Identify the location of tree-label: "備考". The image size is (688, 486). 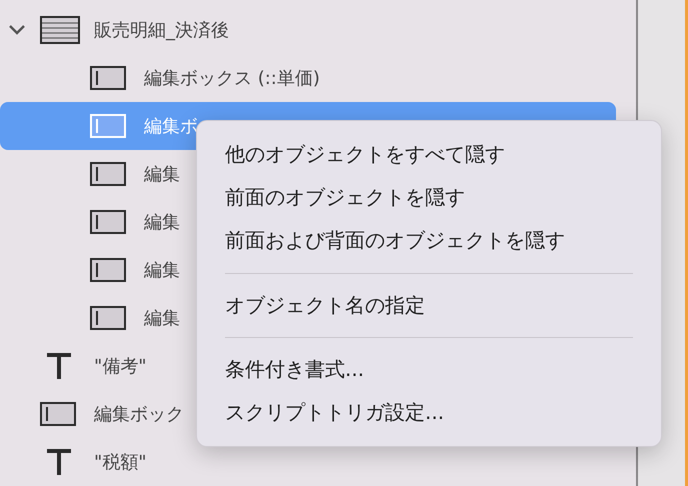
(120, 366).